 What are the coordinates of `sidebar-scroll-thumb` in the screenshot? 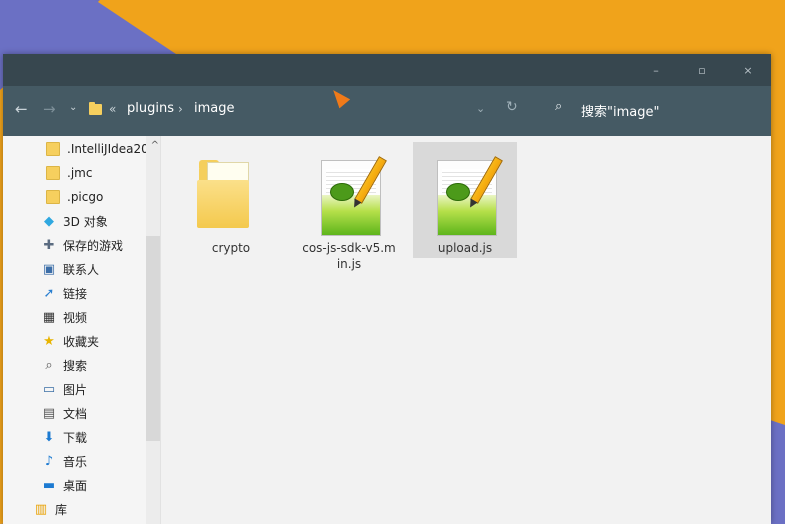 It's located at (153, 338).